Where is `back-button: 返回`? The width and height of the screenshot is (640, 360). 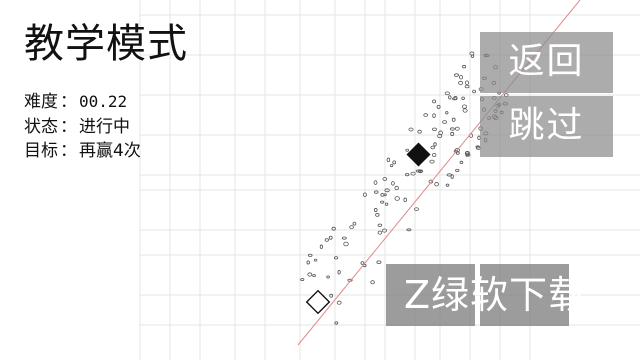
back-button: 返回 is located at coordinates (546, 62).